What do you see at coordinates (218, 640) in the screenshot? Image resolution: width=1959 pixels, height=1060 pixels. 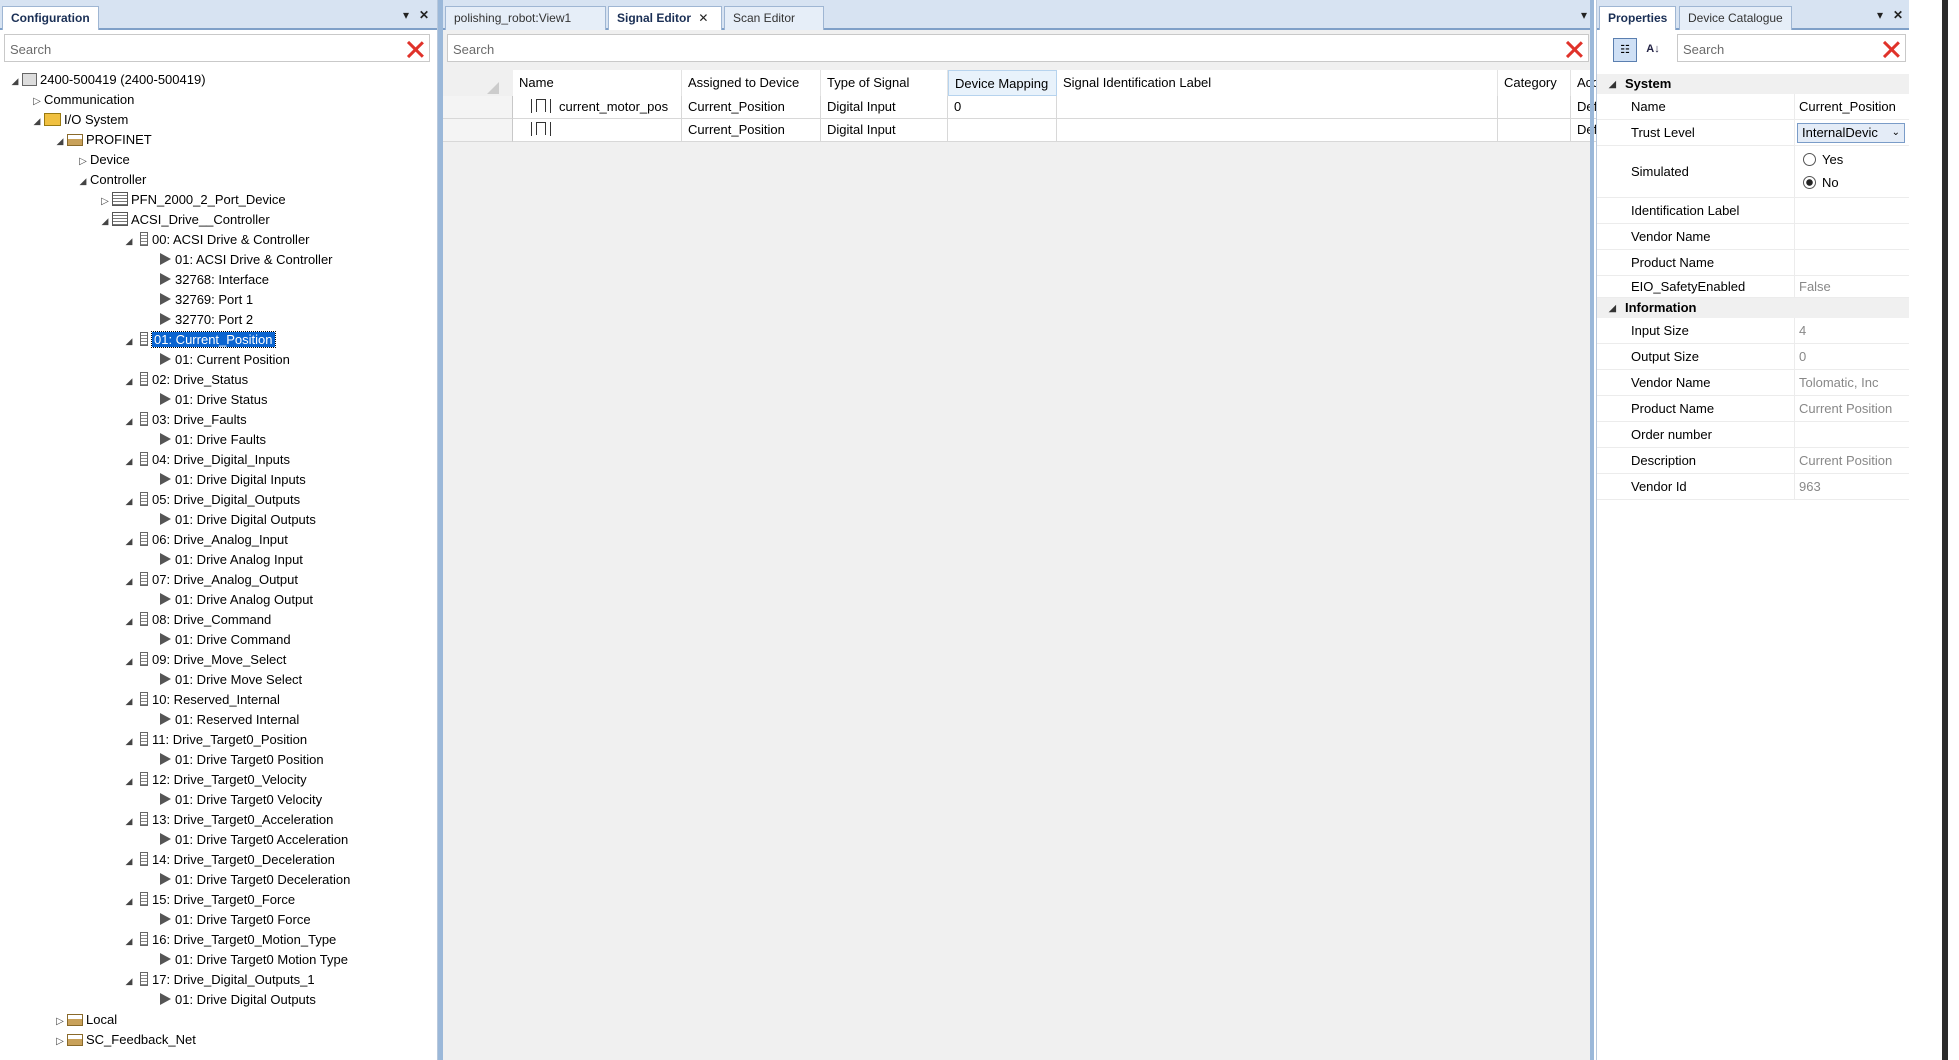 I see `tree-node: 01: Drive Command` at bounding box center [218, 640].